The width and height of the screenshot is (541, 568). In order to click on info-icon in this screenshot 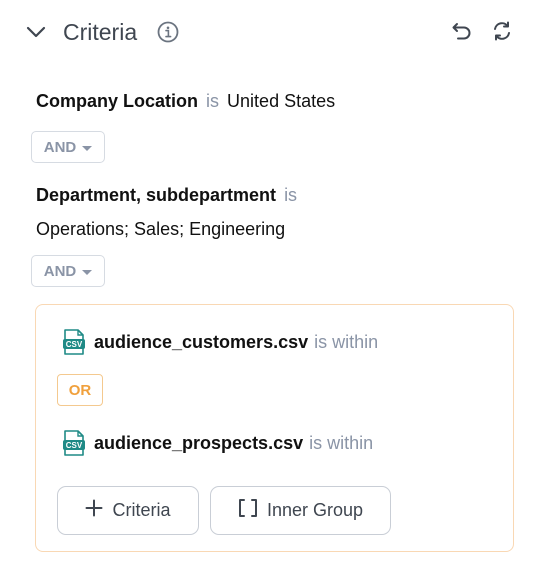, I will do `click(168, 32)`.